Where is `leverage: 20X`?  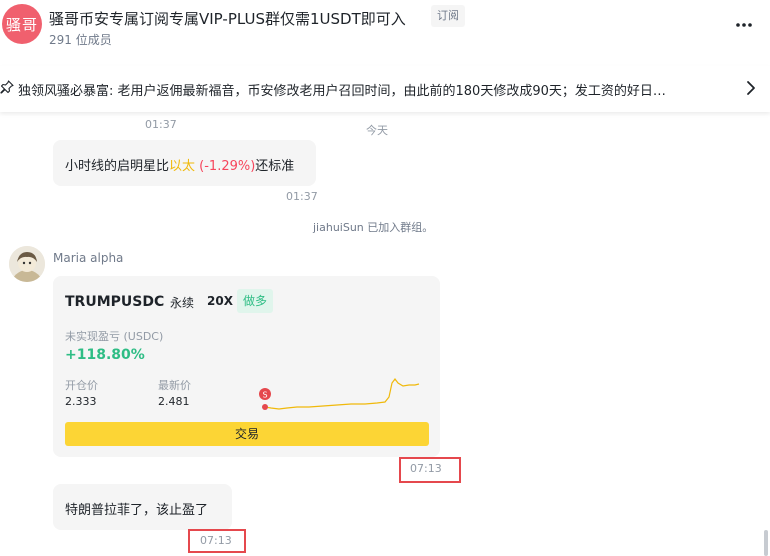
leverage: 20X is located at coordinates (220, 301).